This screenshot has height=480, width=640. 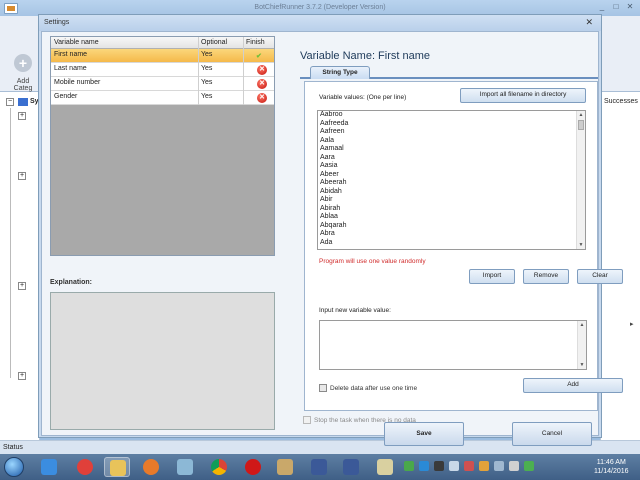 I want to click on scroll-right-icon: ▸, so click(x=632, y=324).